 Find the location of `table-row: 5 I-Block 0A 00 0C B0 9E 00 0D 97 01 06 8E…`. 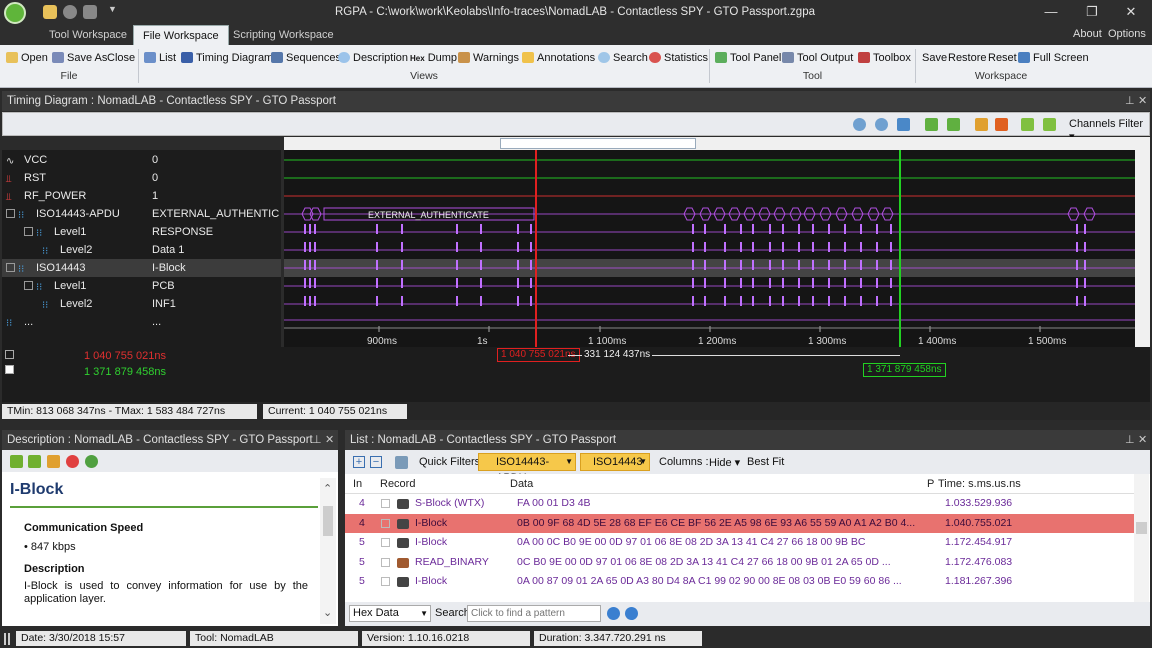

table-row: 5 I-Block 0A 00 0C B0 9E 00 0D 97 01 06 8E… is located at coordinates (740, 543).